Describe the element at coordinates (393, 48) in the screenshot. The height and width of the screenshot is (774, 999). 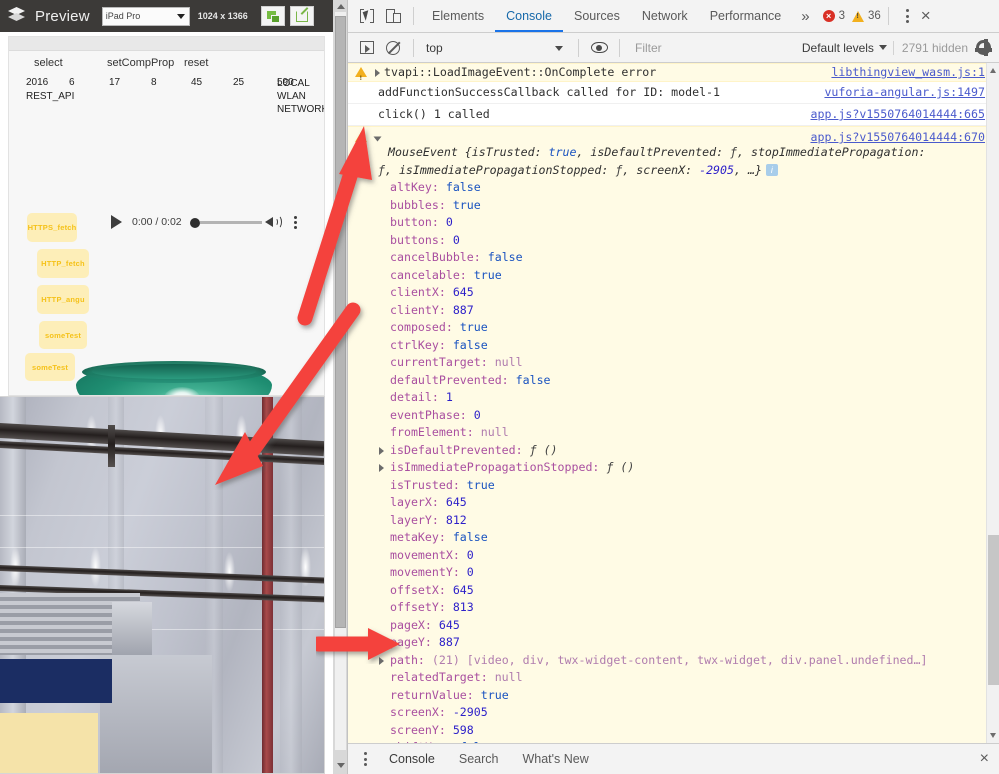
I see `clear-console-icon` at that location.